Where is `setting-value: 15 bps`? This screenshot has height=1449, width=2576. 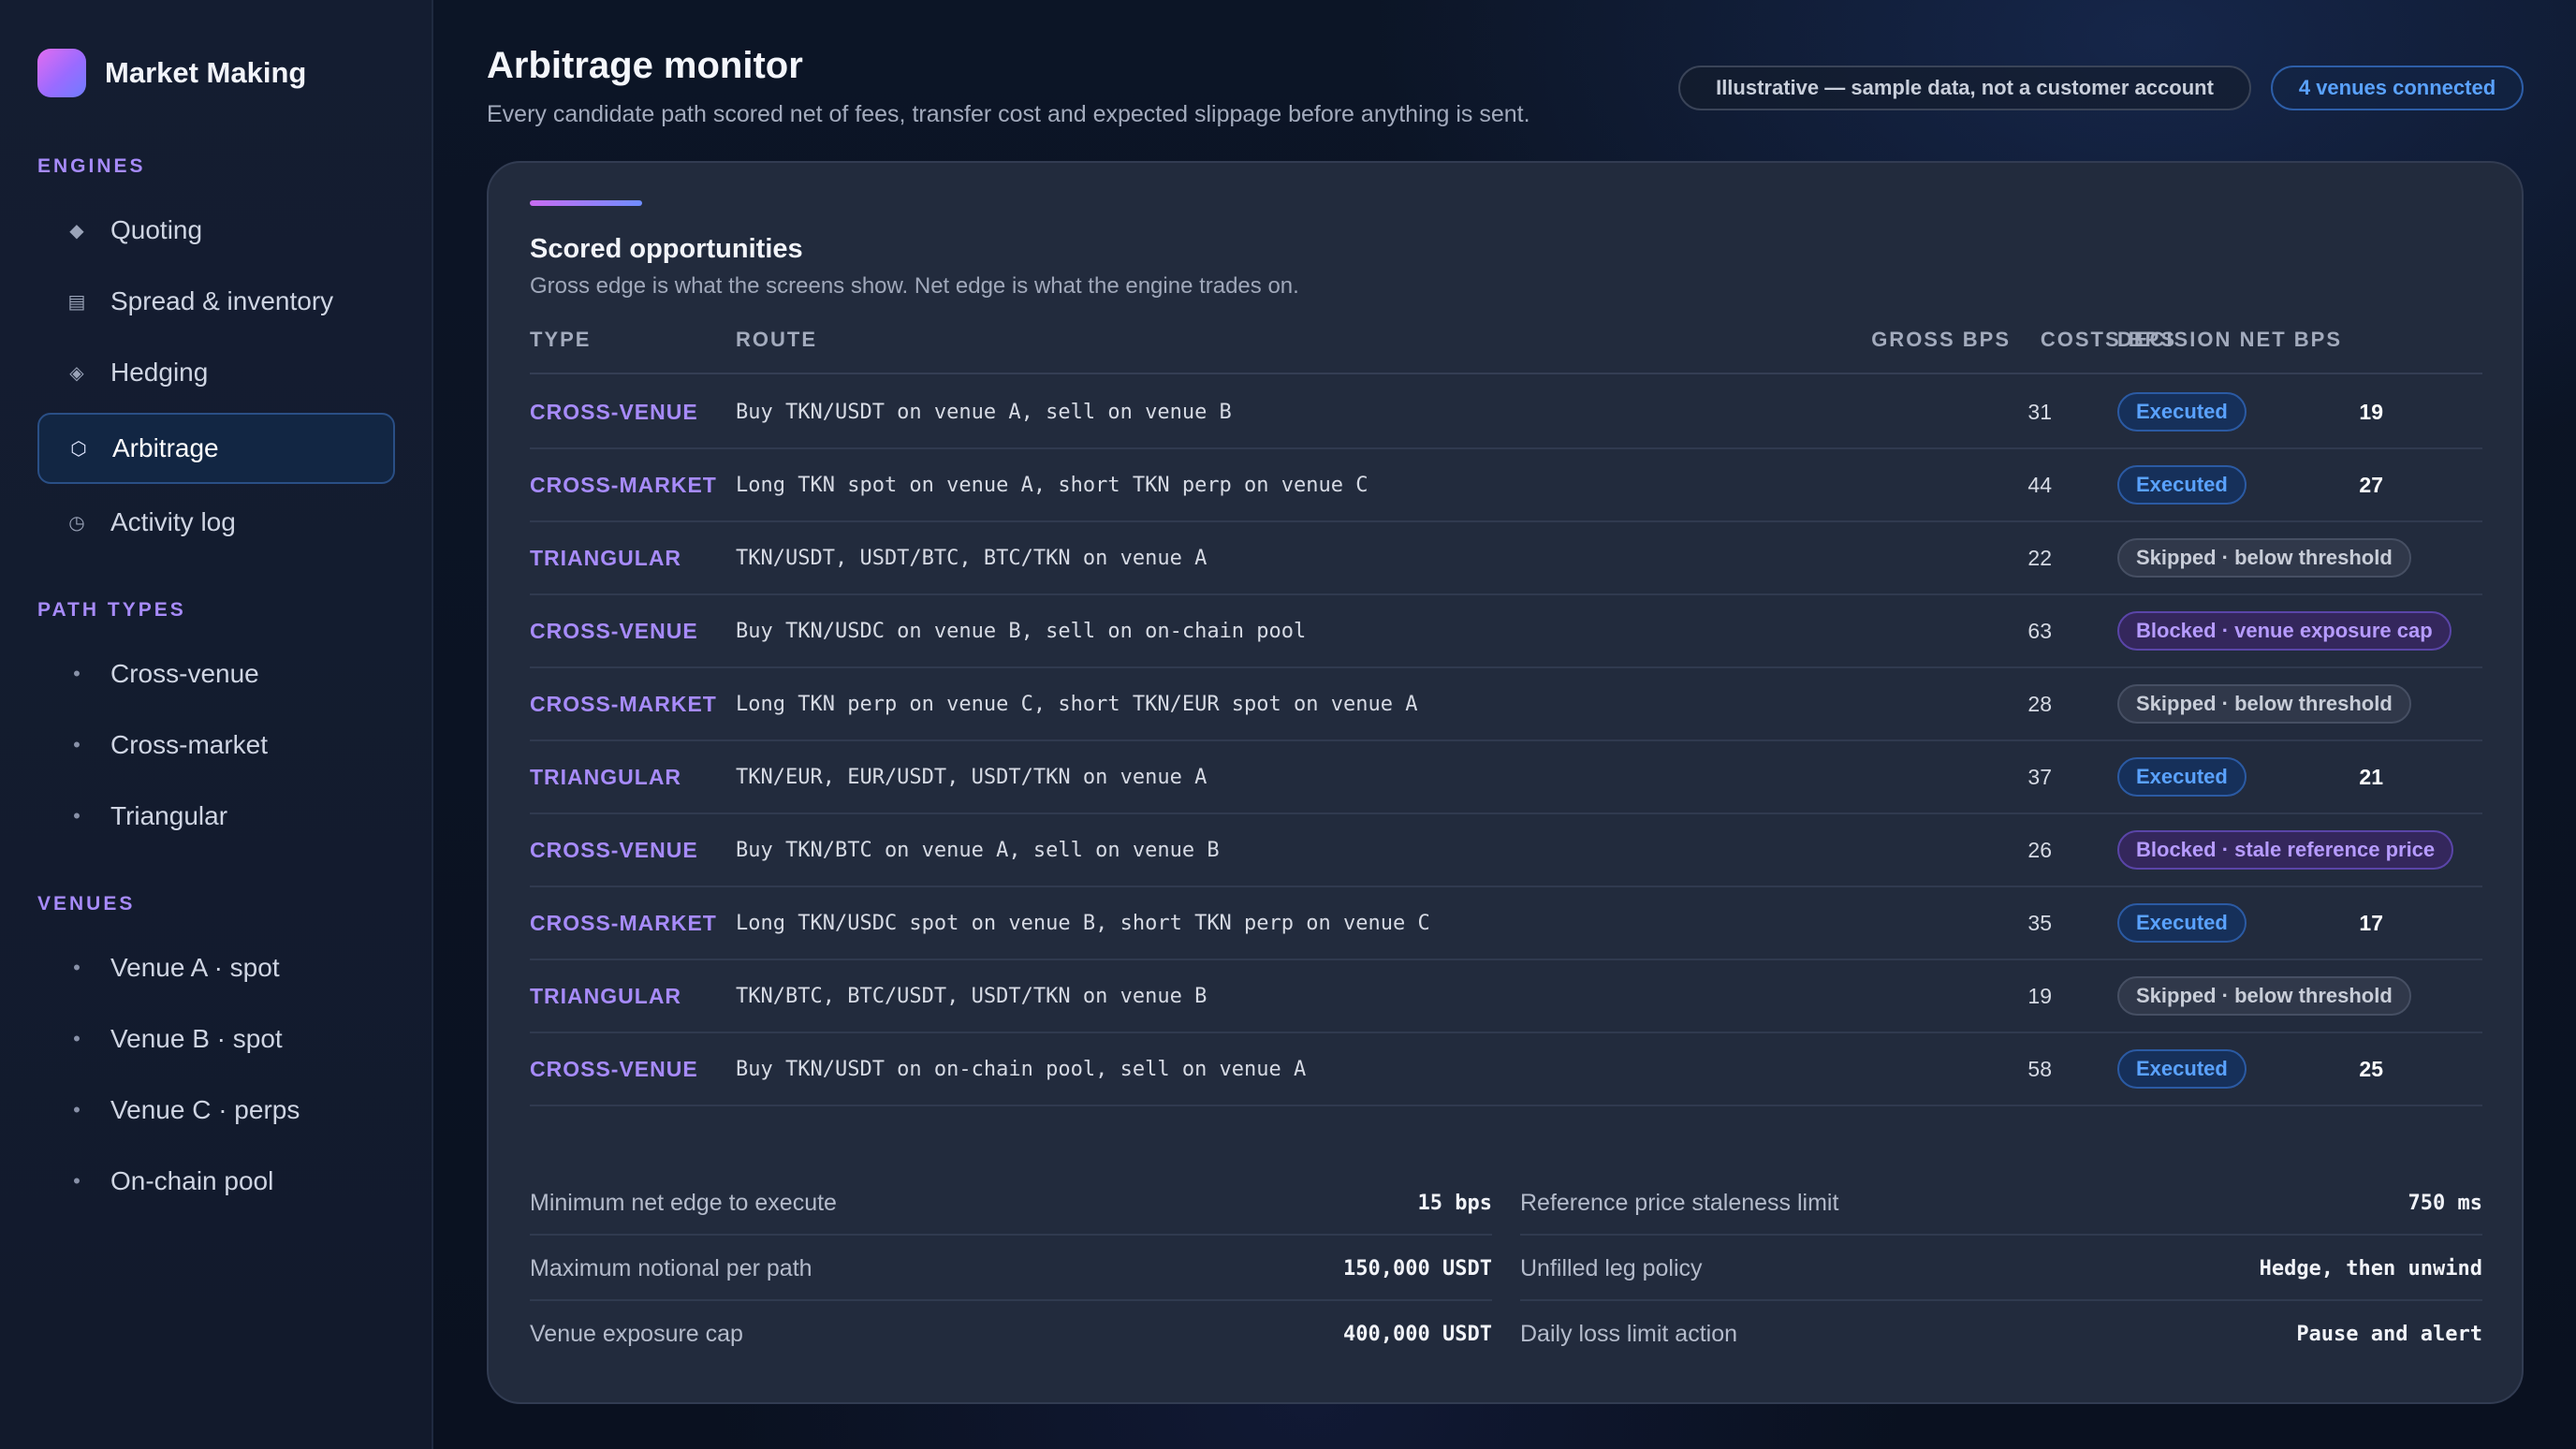
setting-value: 15 bps is located at coordinates (1455, 1203).